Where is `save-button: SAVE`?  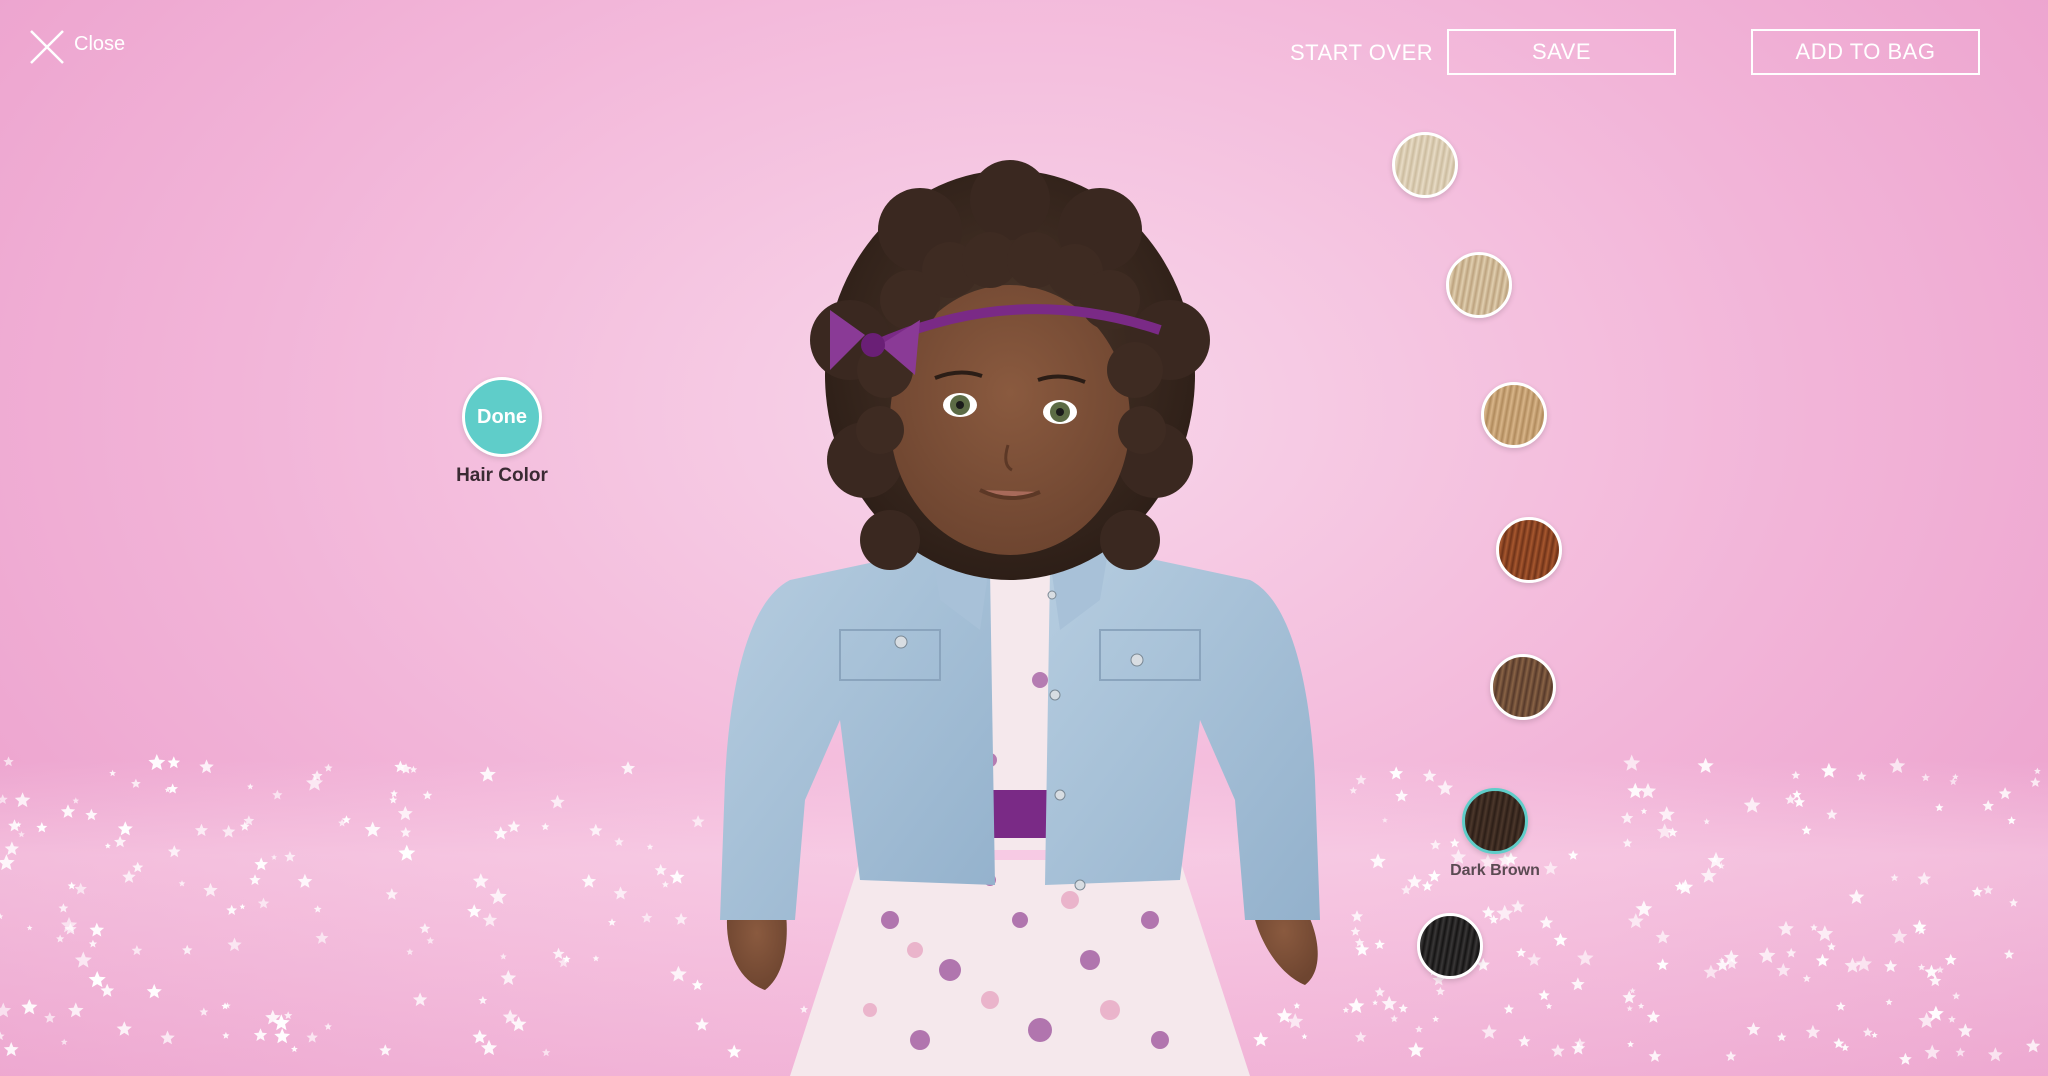
save-button: SAVE is located at coordinates (1561, 52).